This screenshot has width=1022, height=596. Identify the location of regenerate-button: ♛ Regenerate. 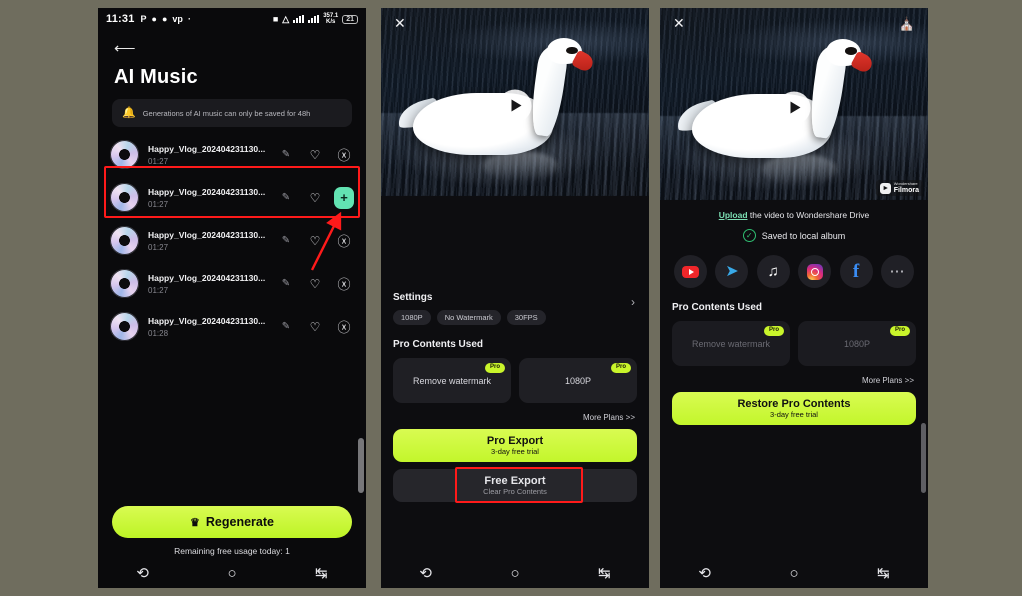
(232, 522).